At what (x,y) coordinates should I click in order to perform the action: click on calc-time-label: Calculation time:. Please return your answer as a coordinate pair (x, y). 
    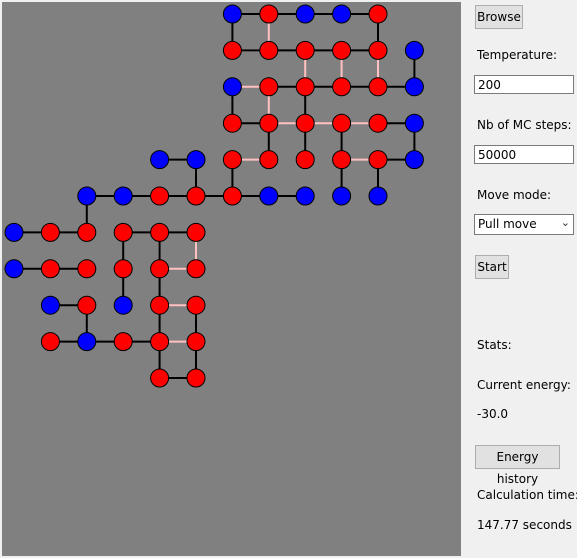
    Looking at the image, I should click on (527, 495).